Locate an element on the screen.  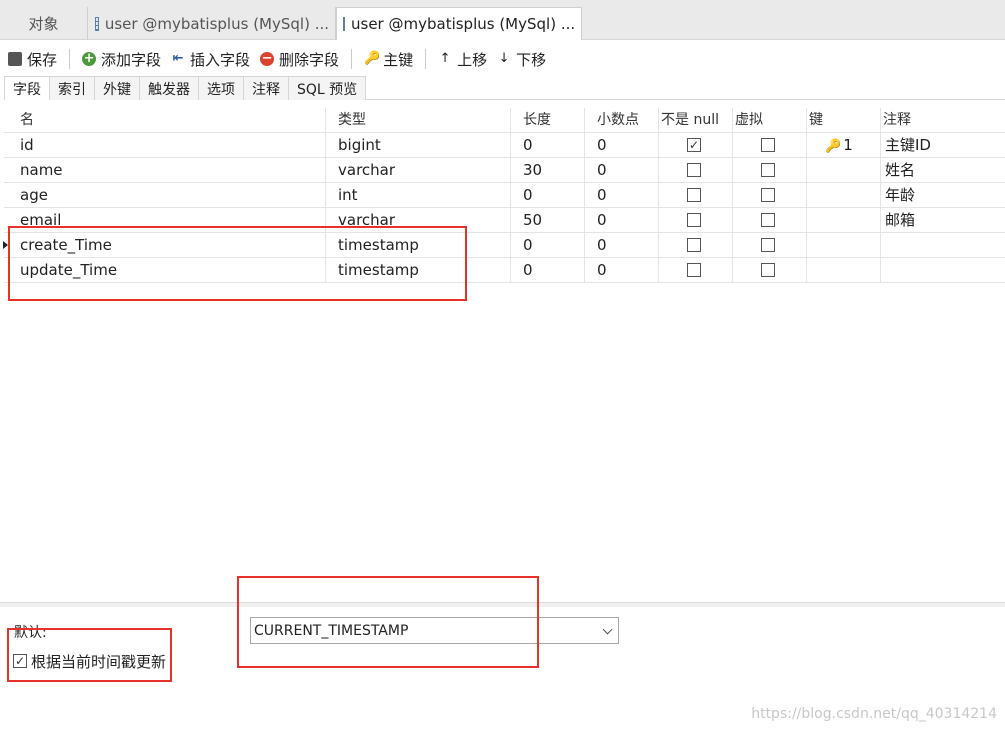
move-down-button: ↓ 下移 is located at coordinates (521, 59).